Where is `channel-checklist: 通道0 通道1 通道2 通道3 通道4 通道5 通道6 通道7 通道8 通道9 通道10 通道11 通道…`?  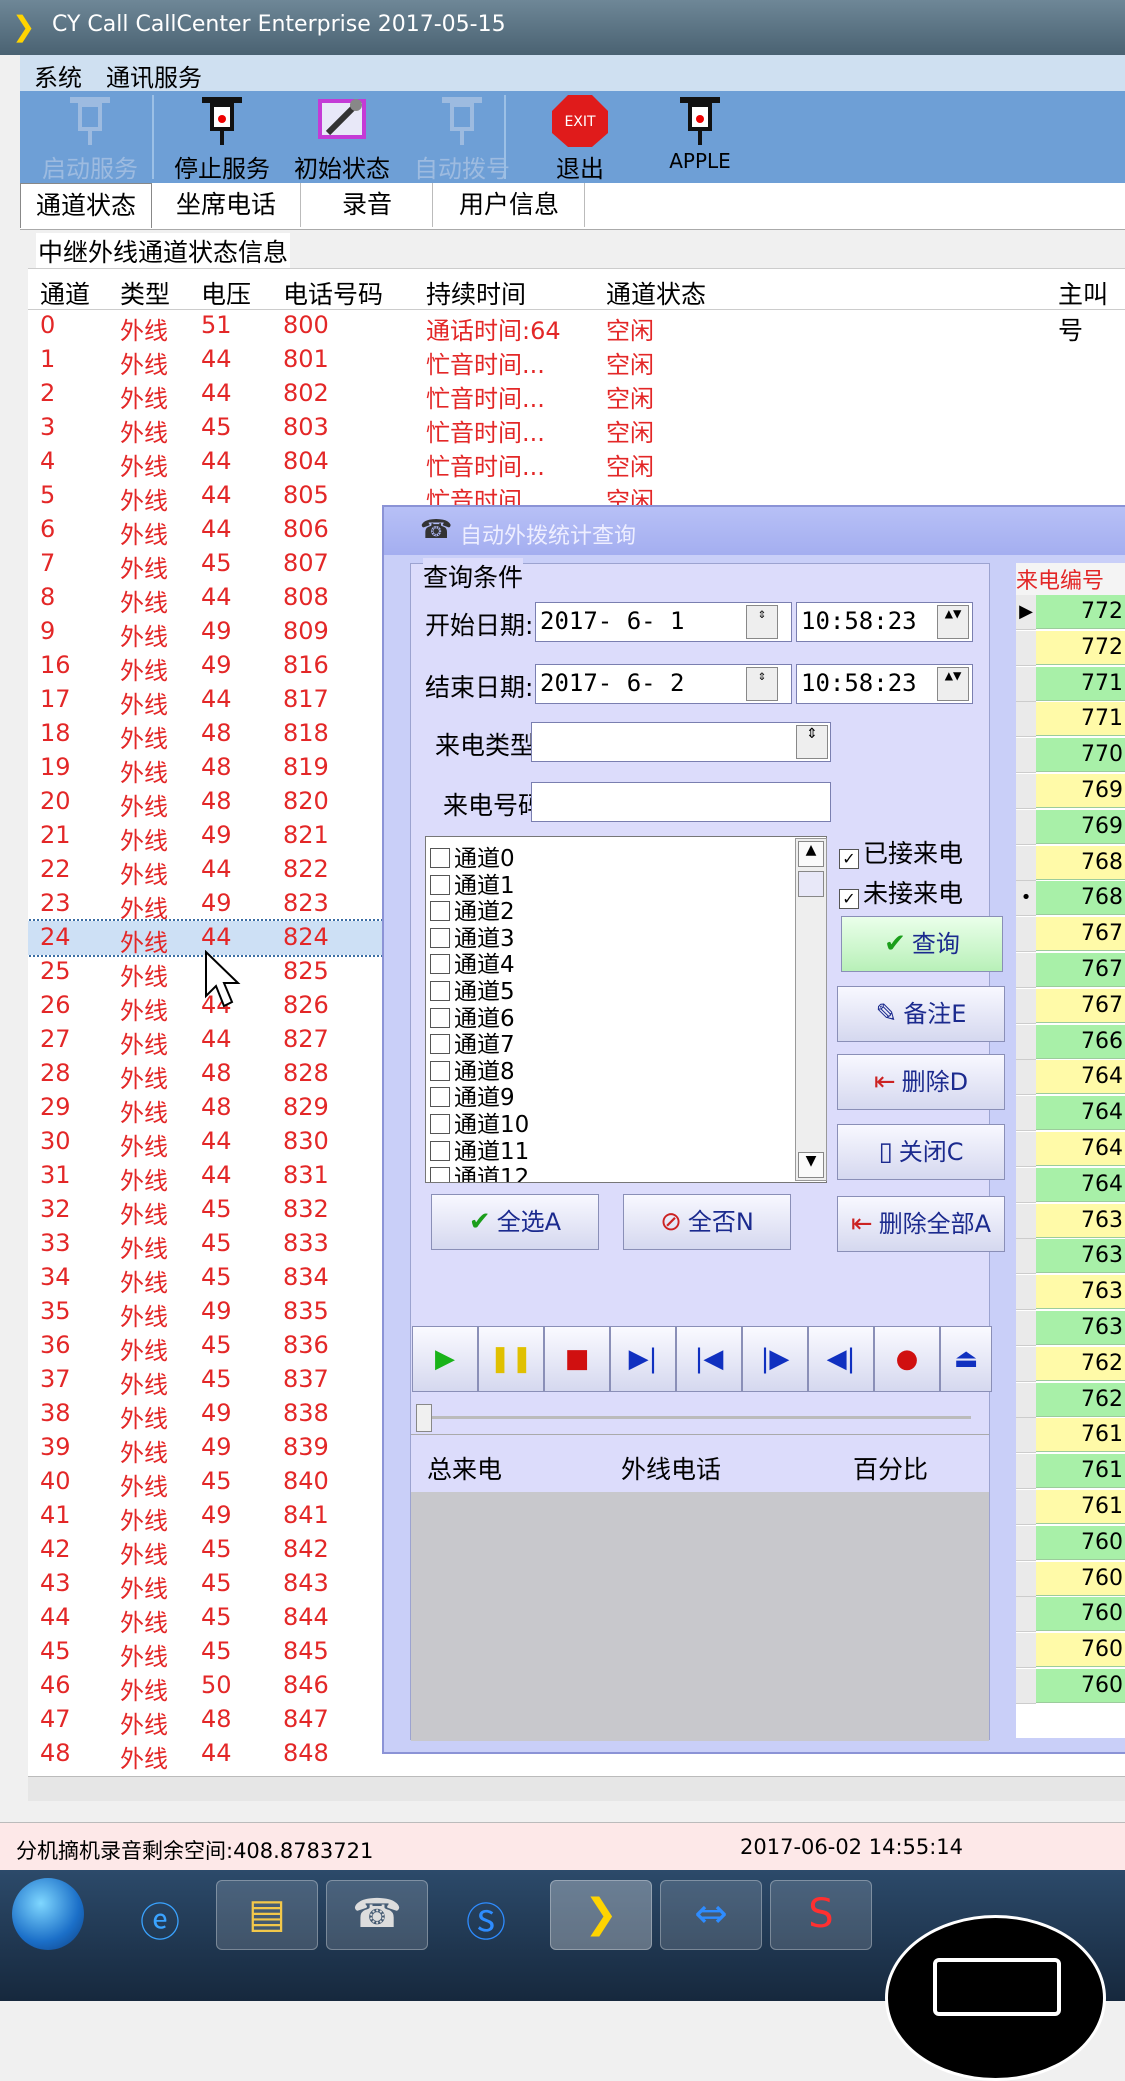
channel-checklist: 通道0 通道1 通道2 通道3 通道4 通道5 通道6 通道7 通道8 通道9 通道10 通道11 通道… is located at coordinates (626, 1009).